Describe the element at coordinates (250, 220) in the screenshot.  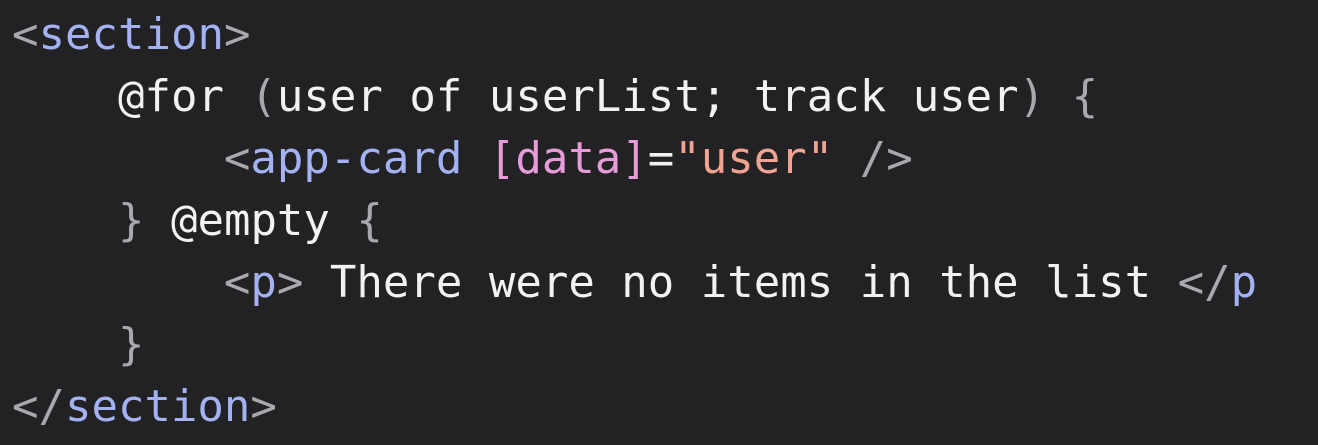
I see `empty-keyword: @empty` at that location.